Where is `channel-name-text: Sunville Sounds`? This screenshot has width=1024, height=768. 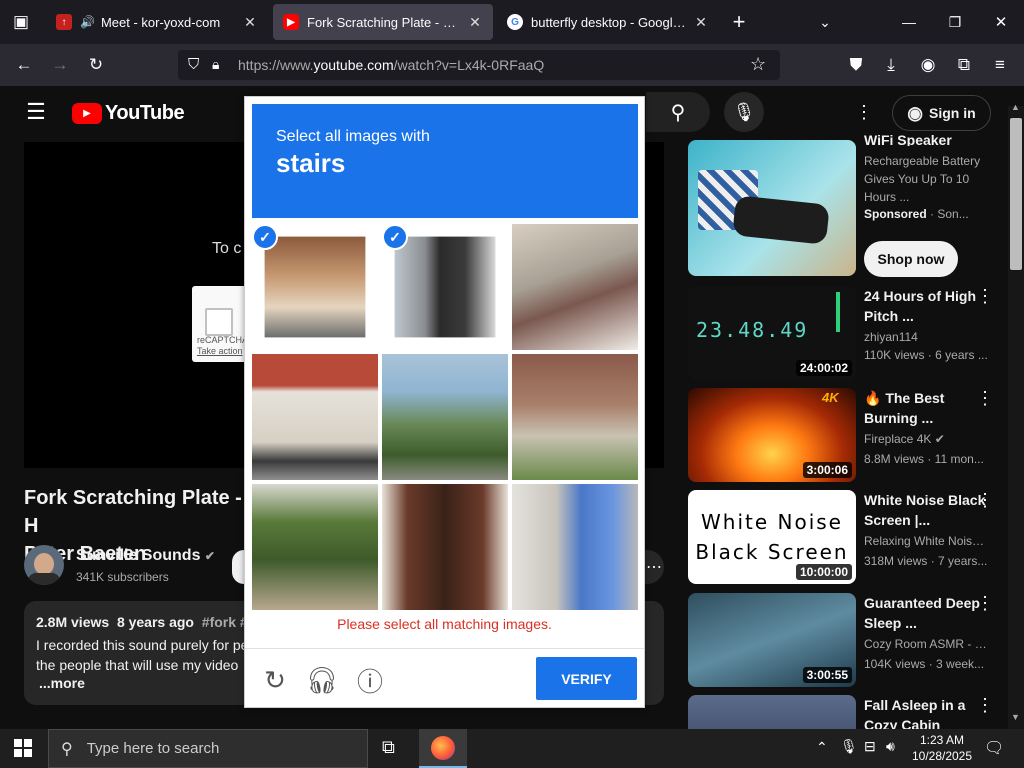 channel-name-text: Sunville Sounds is located at coordinates (138, 555).